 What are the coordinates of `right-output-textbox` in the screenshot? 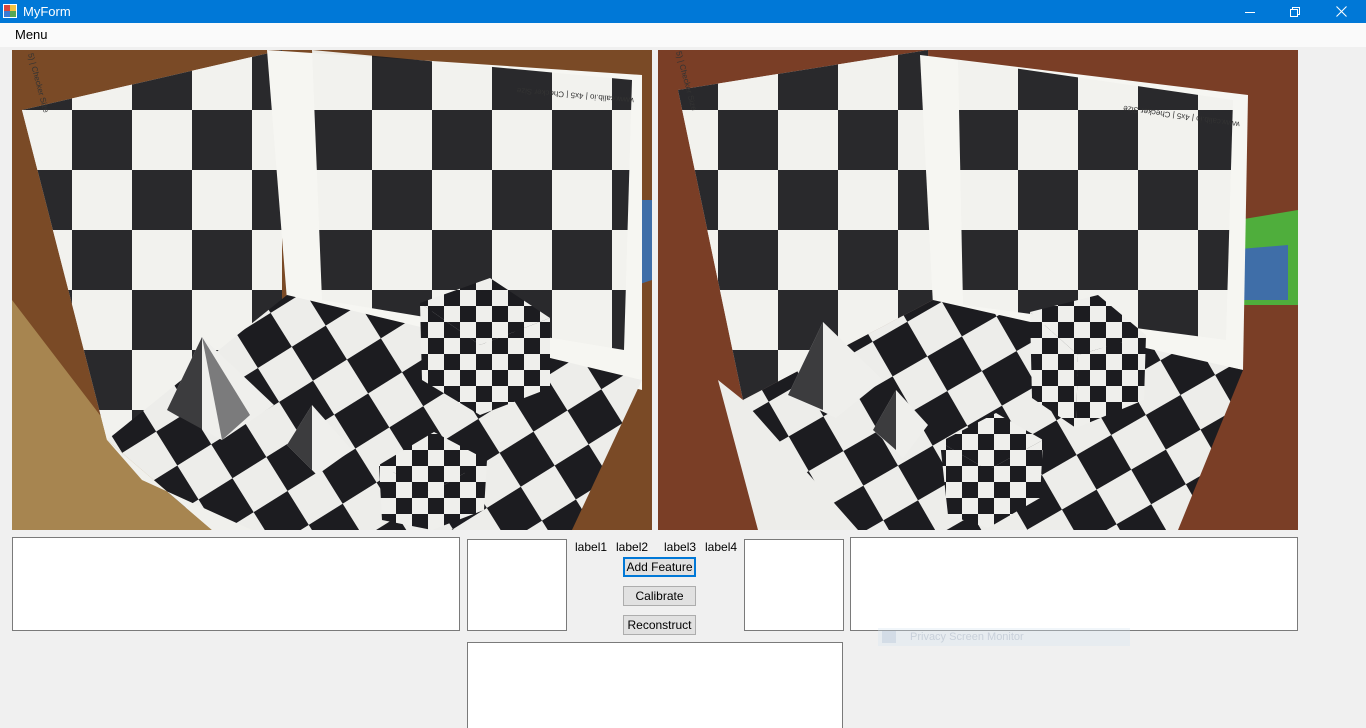 It's located at (1074, 584).